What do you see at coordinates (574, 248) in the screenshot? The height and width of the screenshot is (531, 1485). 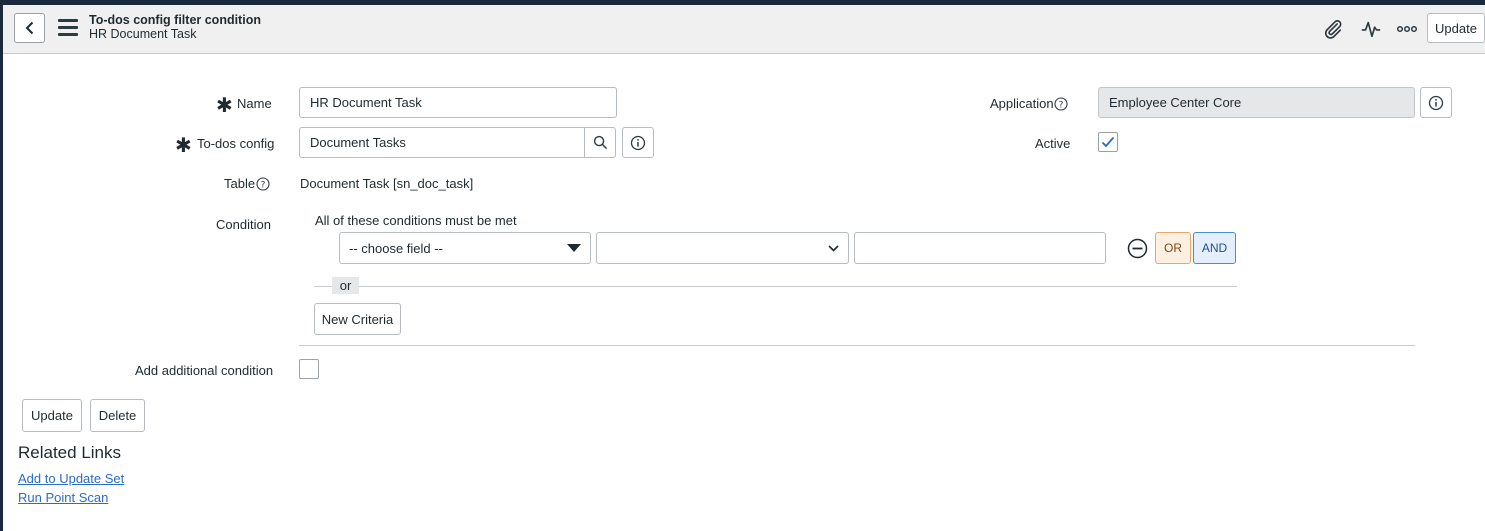 I see `caret-down-icon` at bounding box center [574, 248].